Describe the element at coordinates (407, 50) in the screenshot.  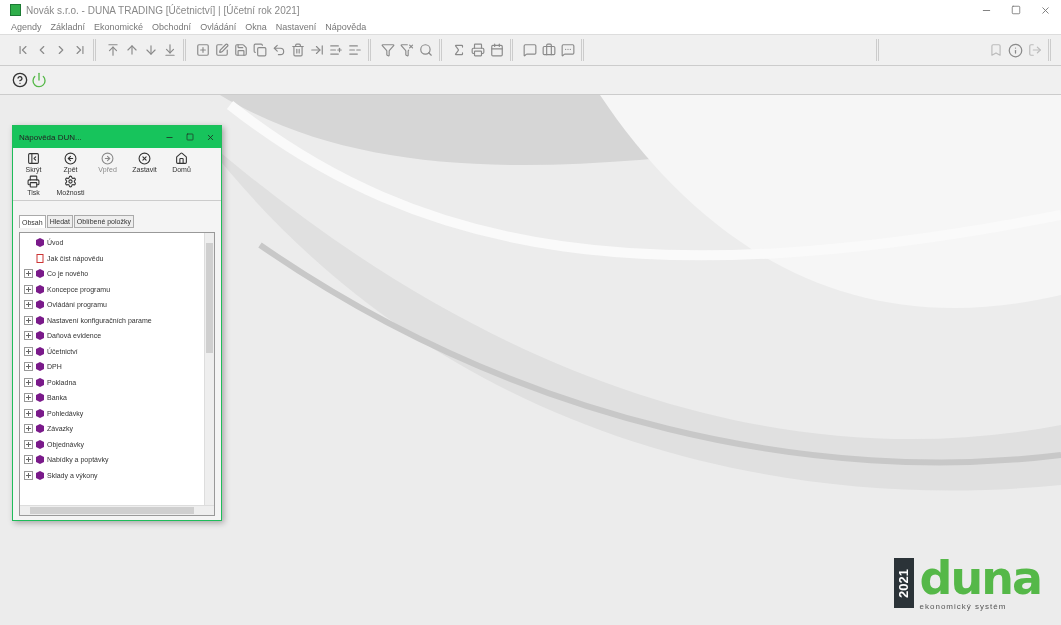
I see `filter-clear-icon` at that location.